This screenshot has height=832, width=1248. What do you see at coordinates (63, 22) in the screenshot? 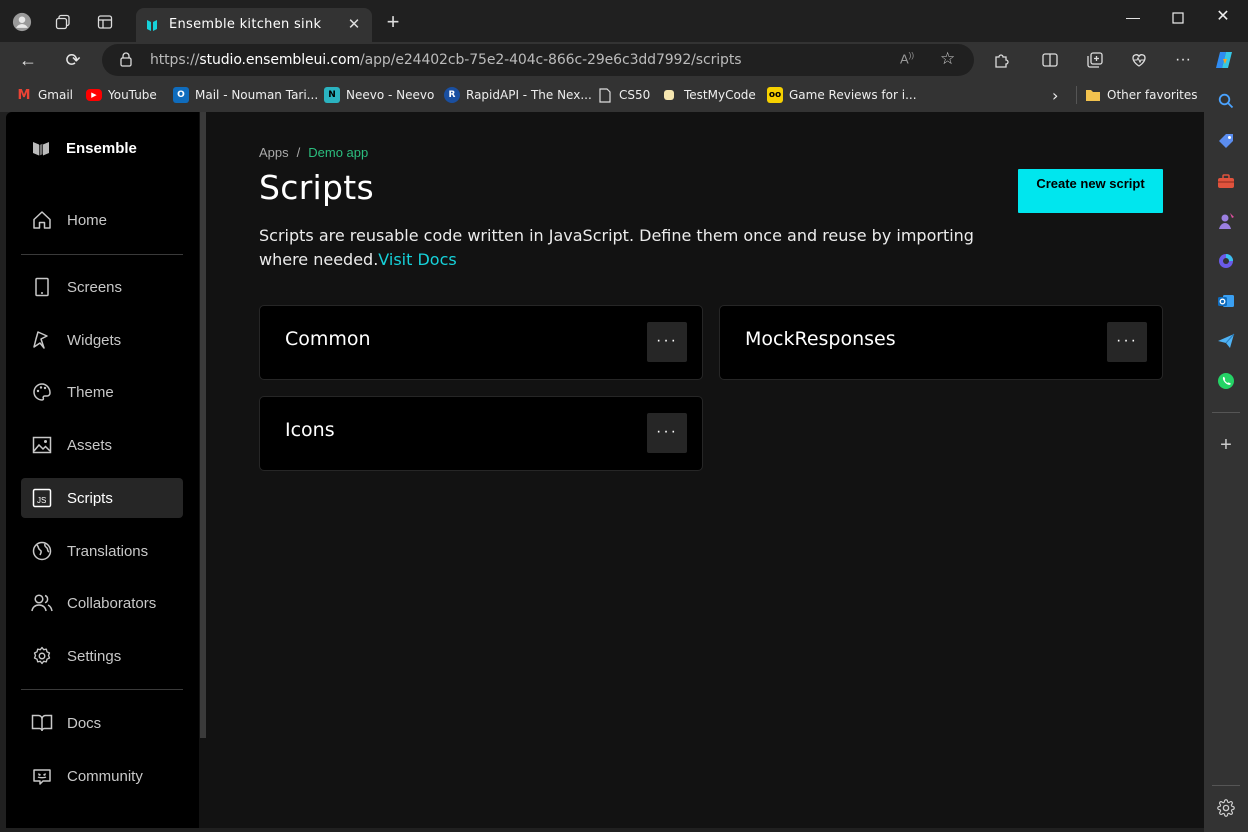
I see `workspaces-icon` at bounding box center [63, 22].